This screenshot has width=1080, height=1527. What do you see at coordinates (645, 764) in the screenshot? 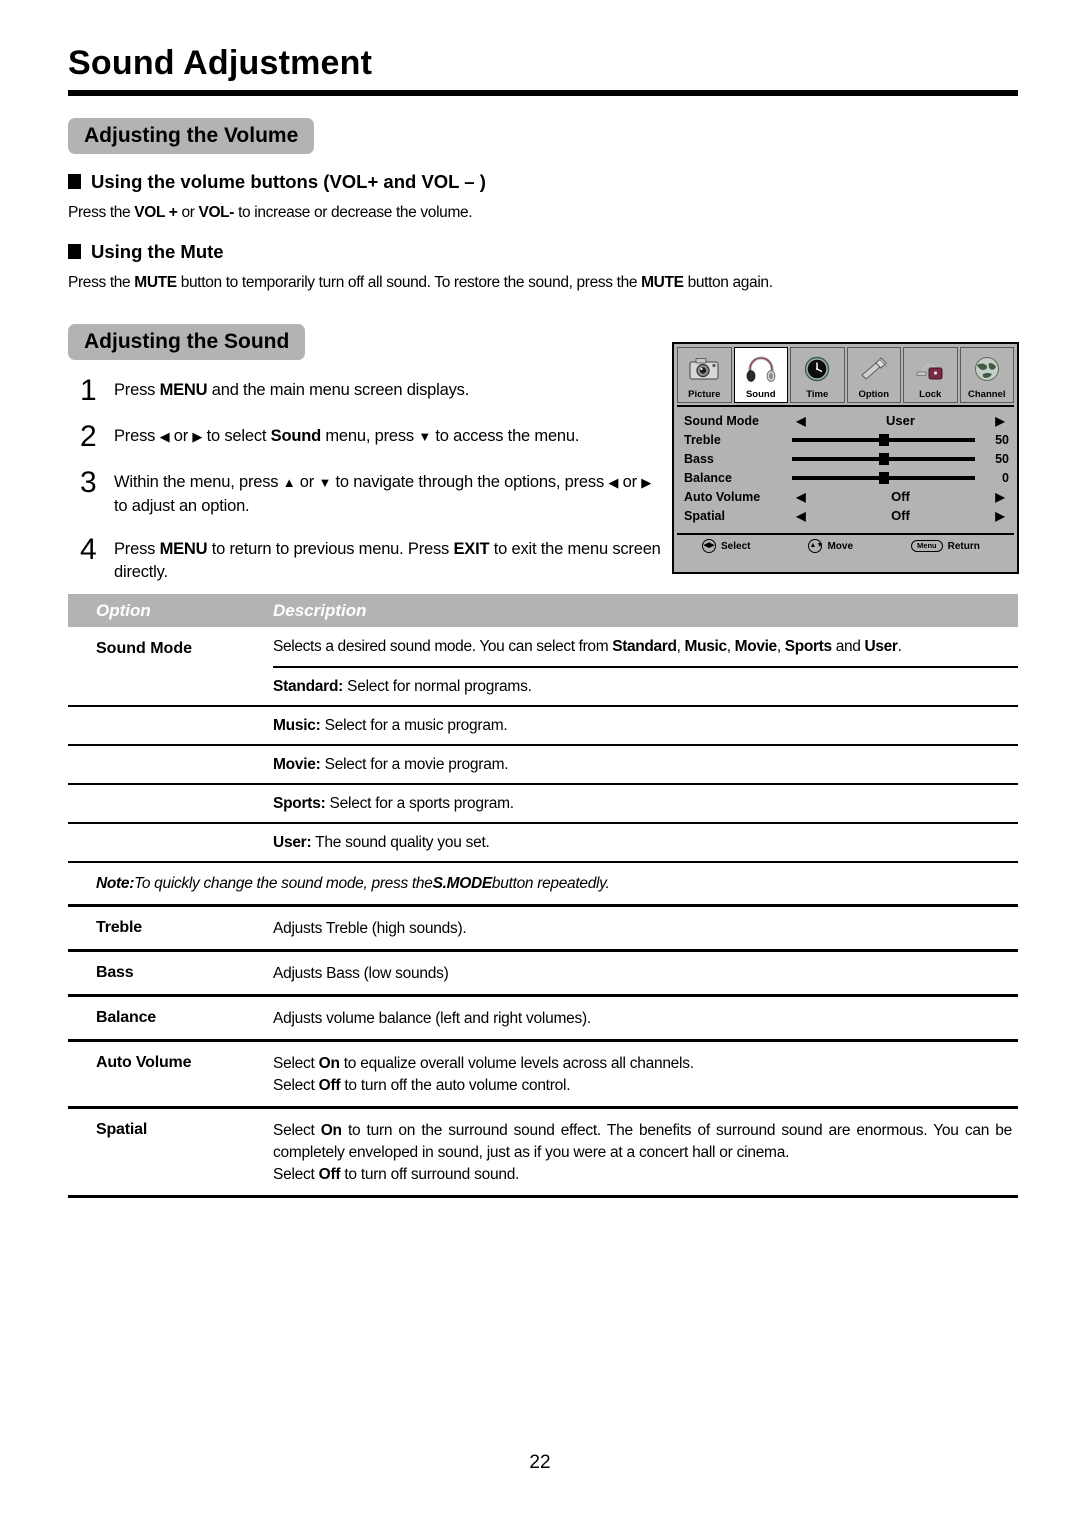
I see `submode-description: Movie: Select for a movie program.` at bounding box center [645, 764].